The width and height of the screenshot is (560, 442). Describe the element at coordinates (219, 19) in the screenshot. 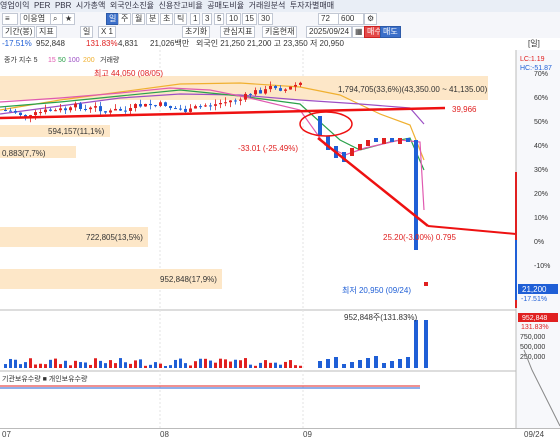

I see `interval-5-button: 5` at that location.